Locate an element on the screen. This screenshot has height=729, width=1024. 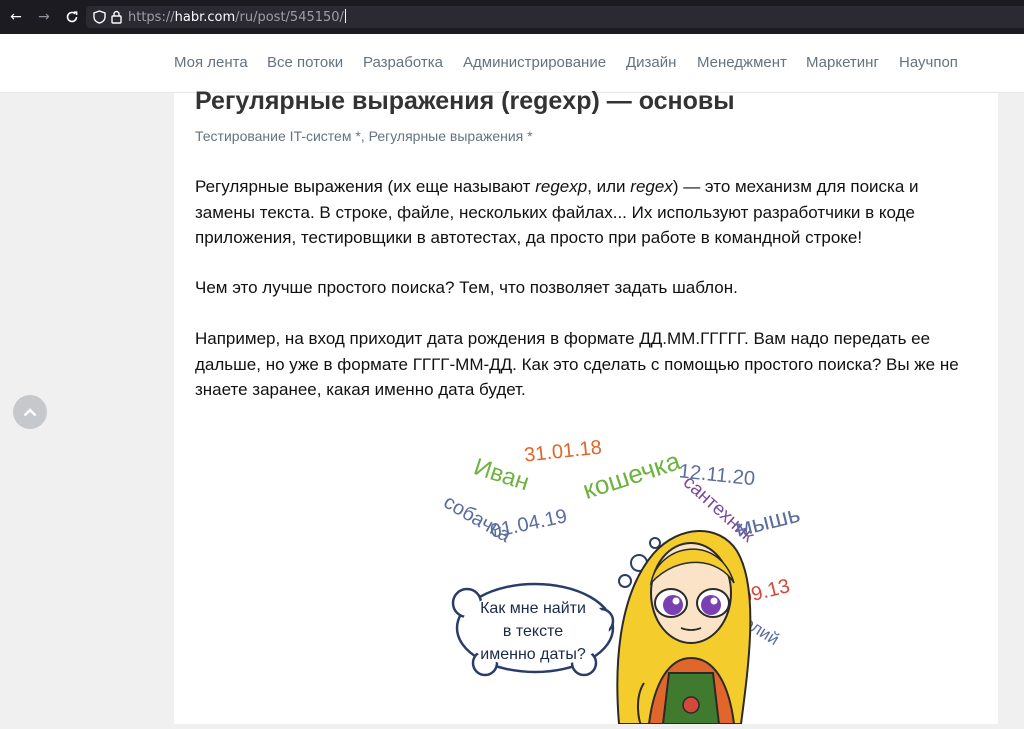
chevron-up-icon is located at coordinates (30, 411).